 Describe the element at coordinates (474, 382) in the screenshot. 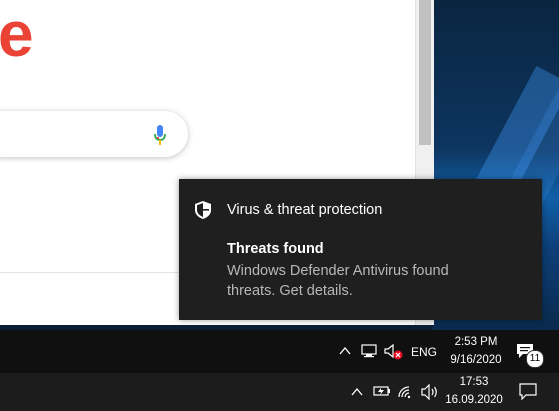

I see `clock-time: 17:53` at that location.